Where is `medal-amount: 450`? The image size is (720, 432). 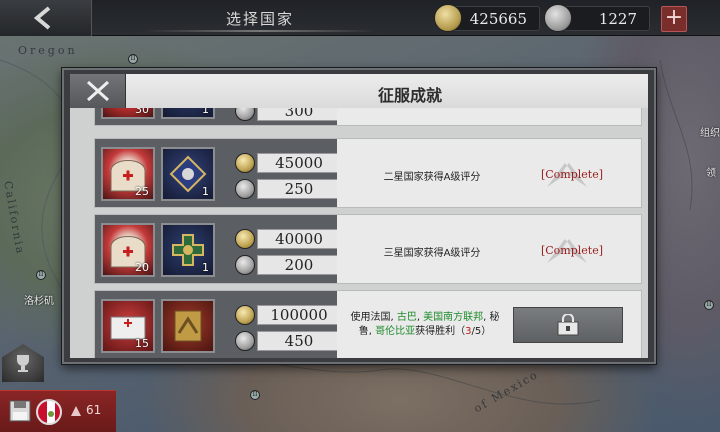 medal-amount: 450 is located at coordinates (299, 341).